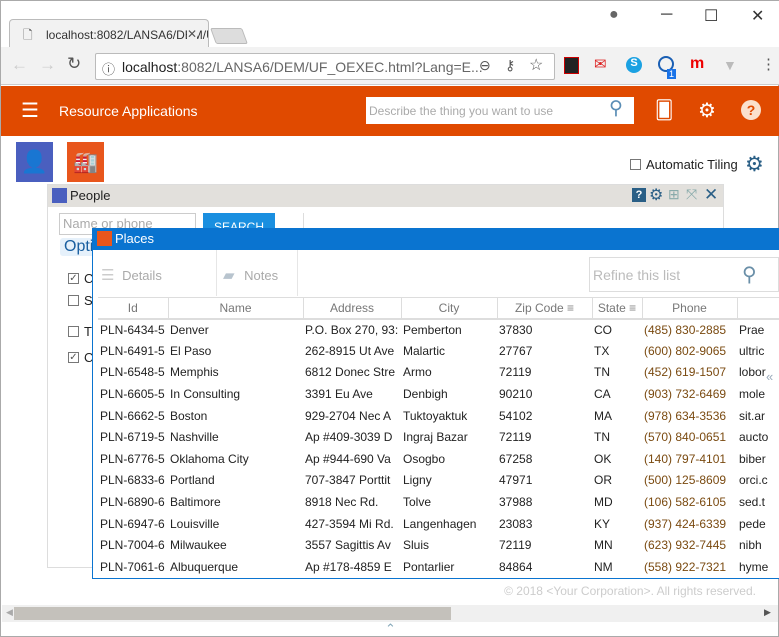 Image resolution: width=779 pixels, height=637 pixels. What do you see at coordinates (536, 65) in the screenshot?
I see `star-icon: ☆` at bounding box center [536, 65].